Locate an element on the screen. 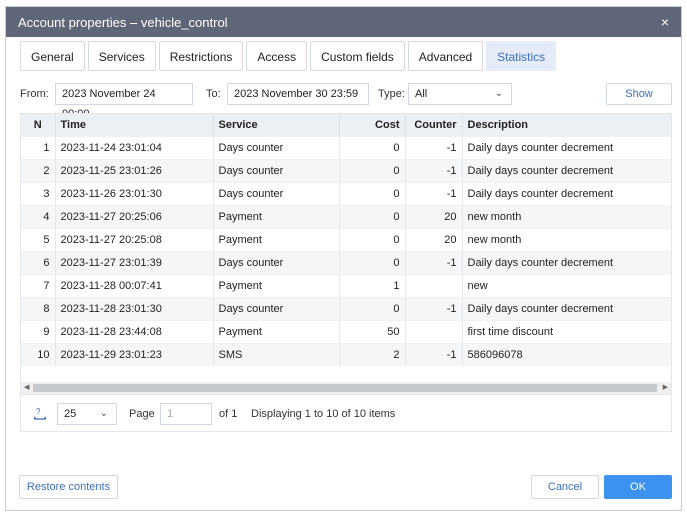 Image resolution: width=687 pixels, height=518 pixels. tab-custom-fields: Custom fields is located at coordinates (357, 56).